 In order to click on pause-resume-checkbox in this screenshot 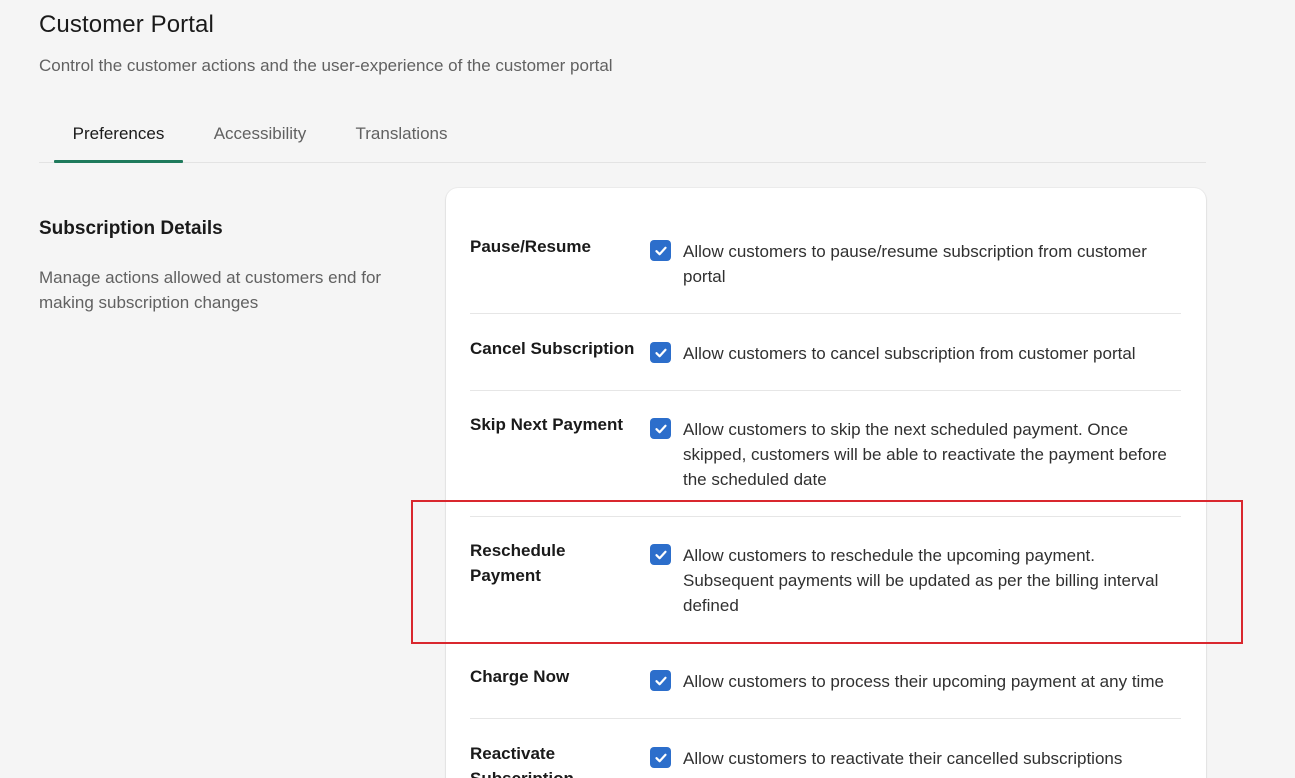, I will do `click(660, 250)`.